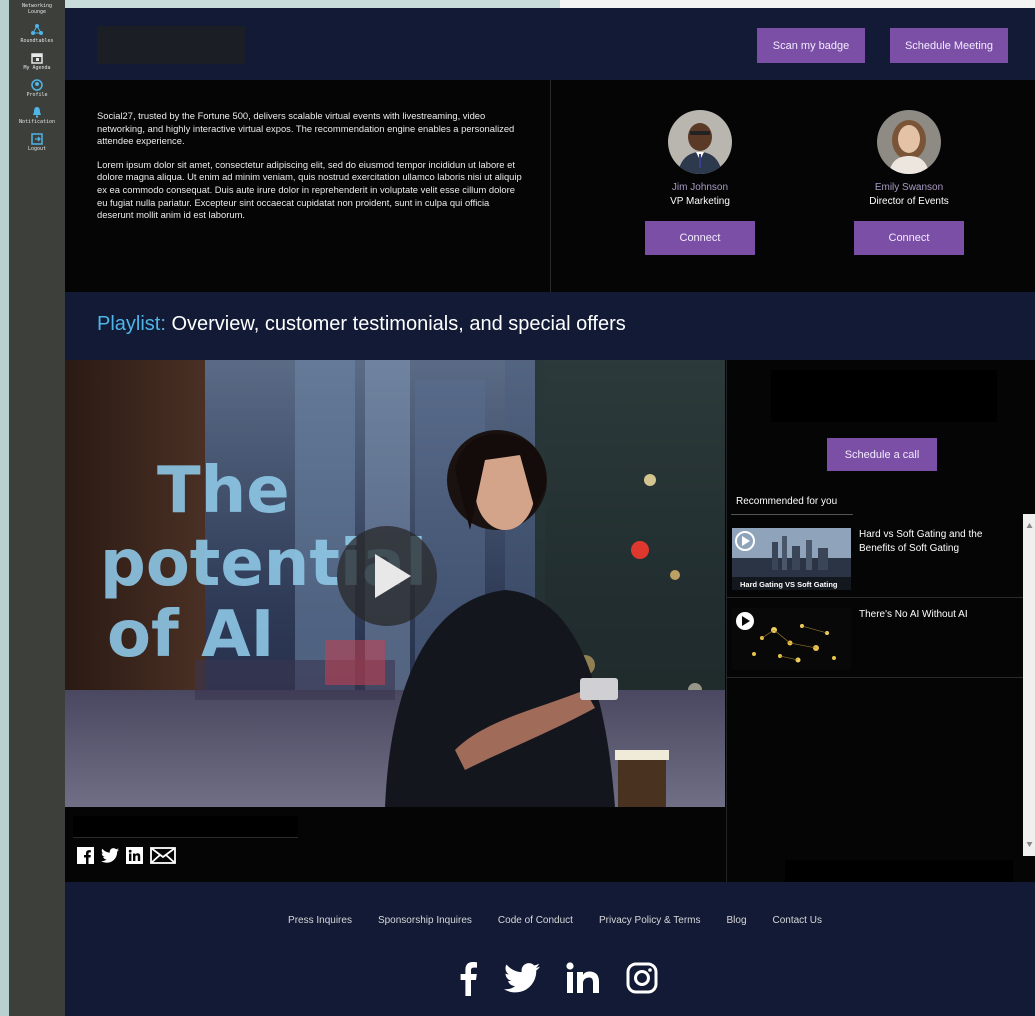 This screenshot has width=1035, height=1016. I want to click on sidebar-item-my-agenda: My Agenda, so click(37, 61).